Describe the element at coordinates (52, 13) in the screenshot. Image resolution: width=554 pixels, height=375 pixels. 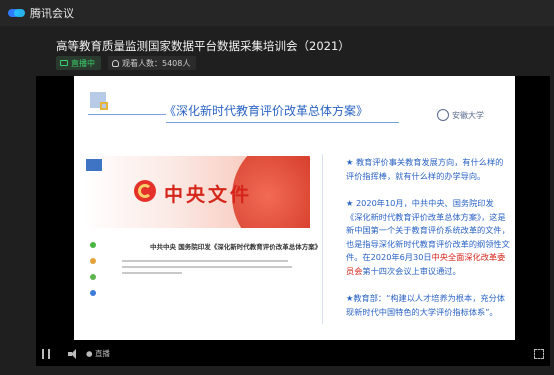
I see `app-name: 腾讯会议` at that location.